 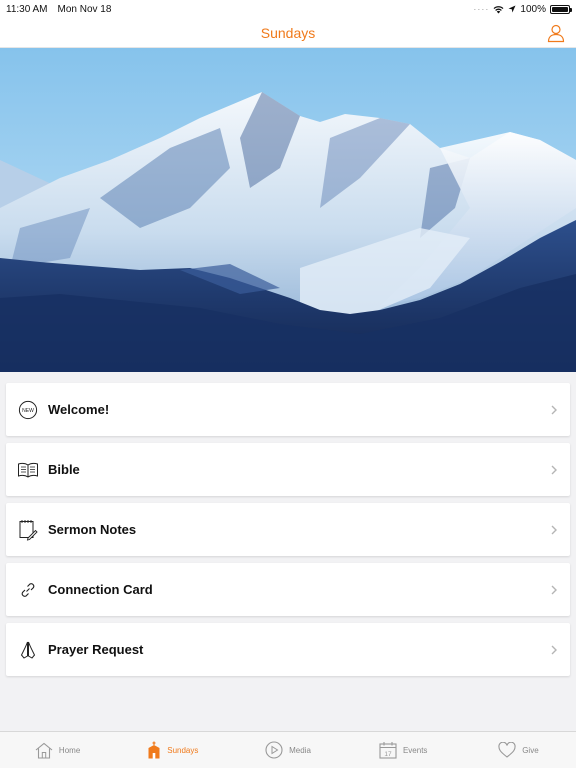 I want to click on wifi-icon, so click(x=498, y=9).